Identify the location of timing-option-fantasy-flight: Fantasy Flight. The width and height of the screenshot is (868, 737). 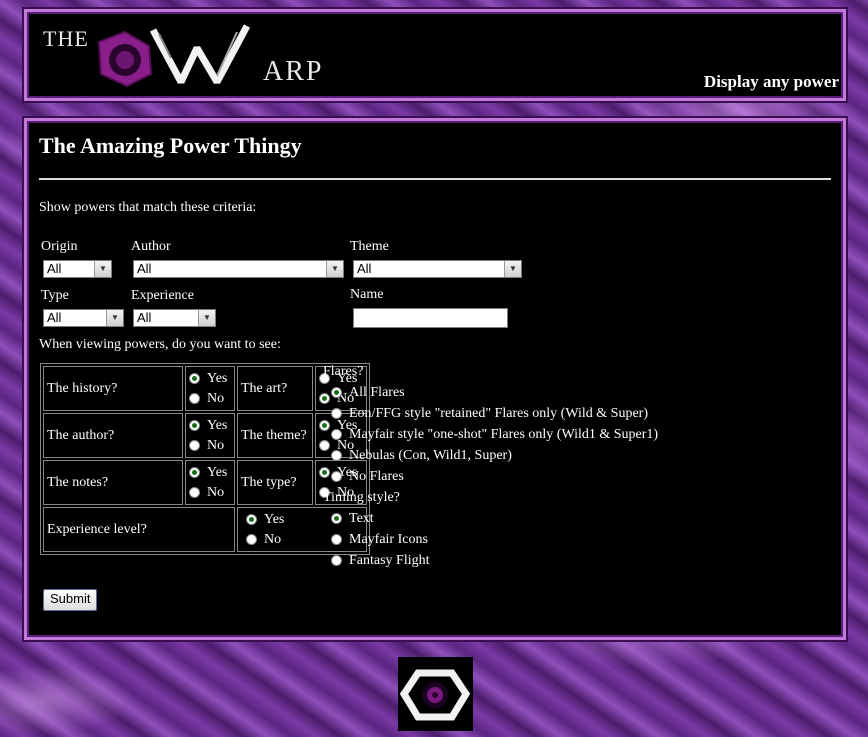
(490, 560).